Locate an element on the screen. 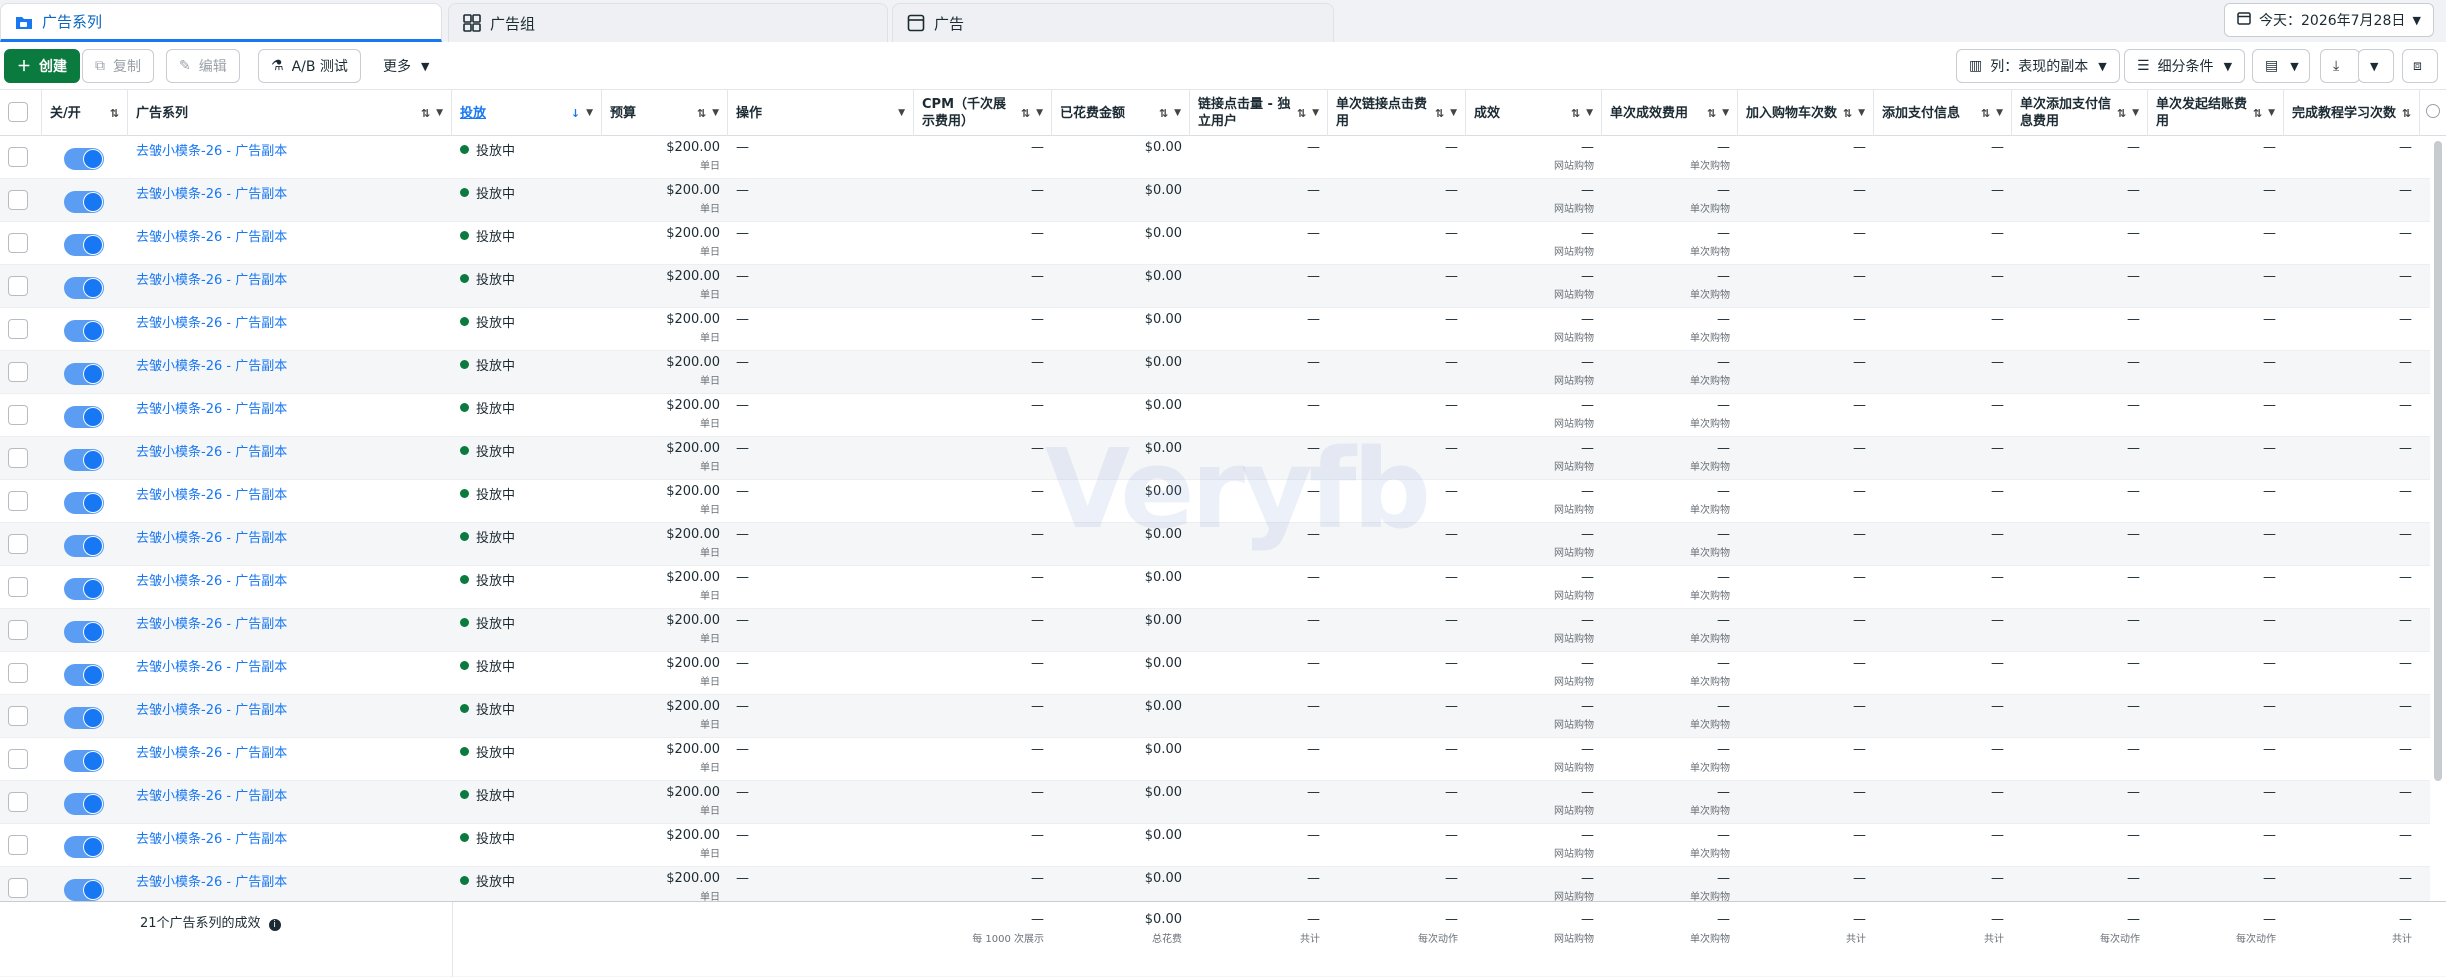 This screenshot has height=977, width=2446. col-delivery: 投放 ↓ ▼ is located at coordinates (527, 113).